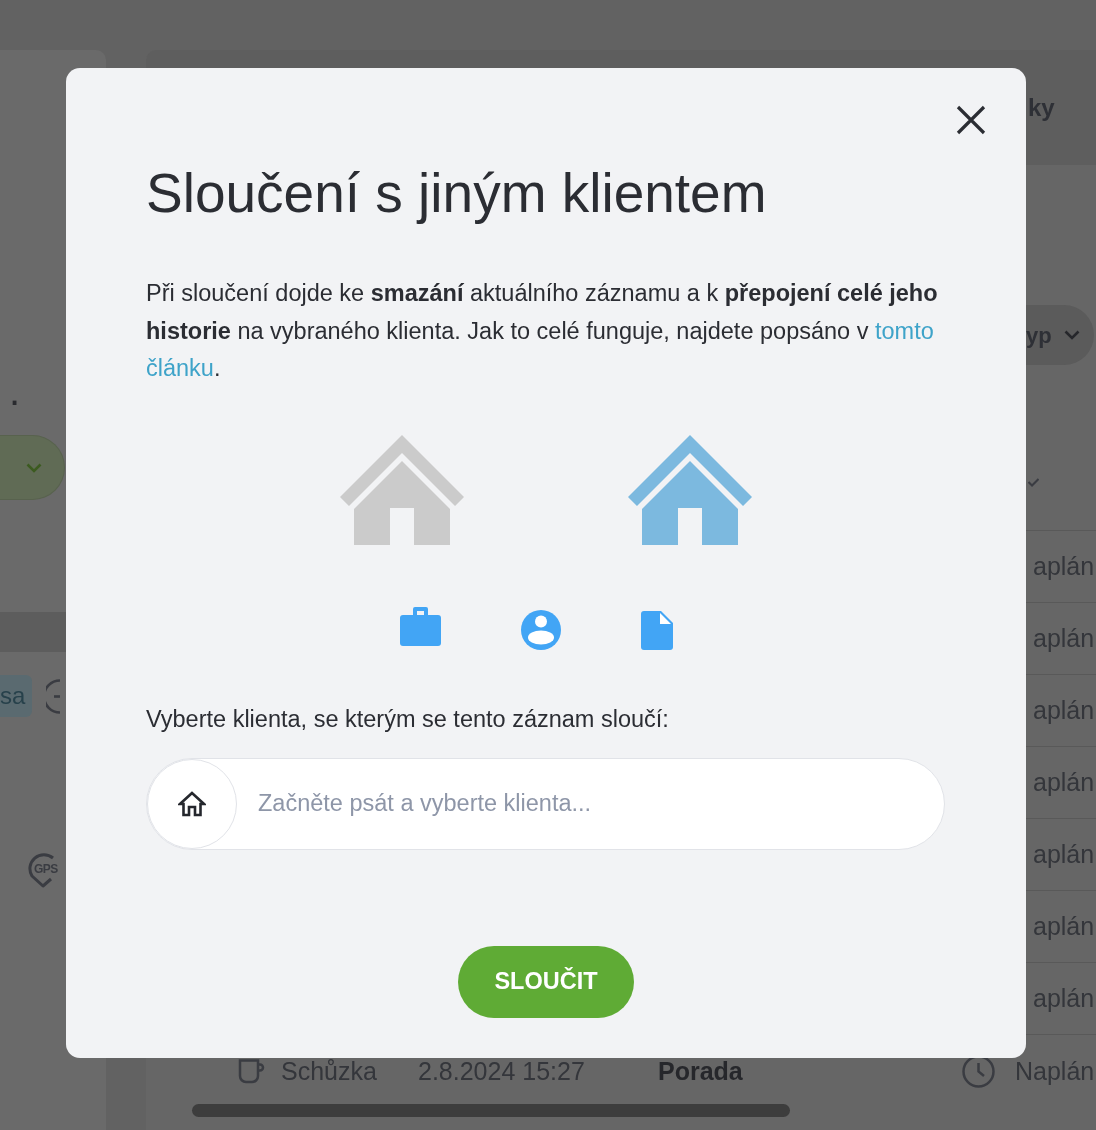  What do you see at coordinates (491, 1110) in the screenshot?
I see `horizontal-scrollbar` at bounding box center [491, 1110].